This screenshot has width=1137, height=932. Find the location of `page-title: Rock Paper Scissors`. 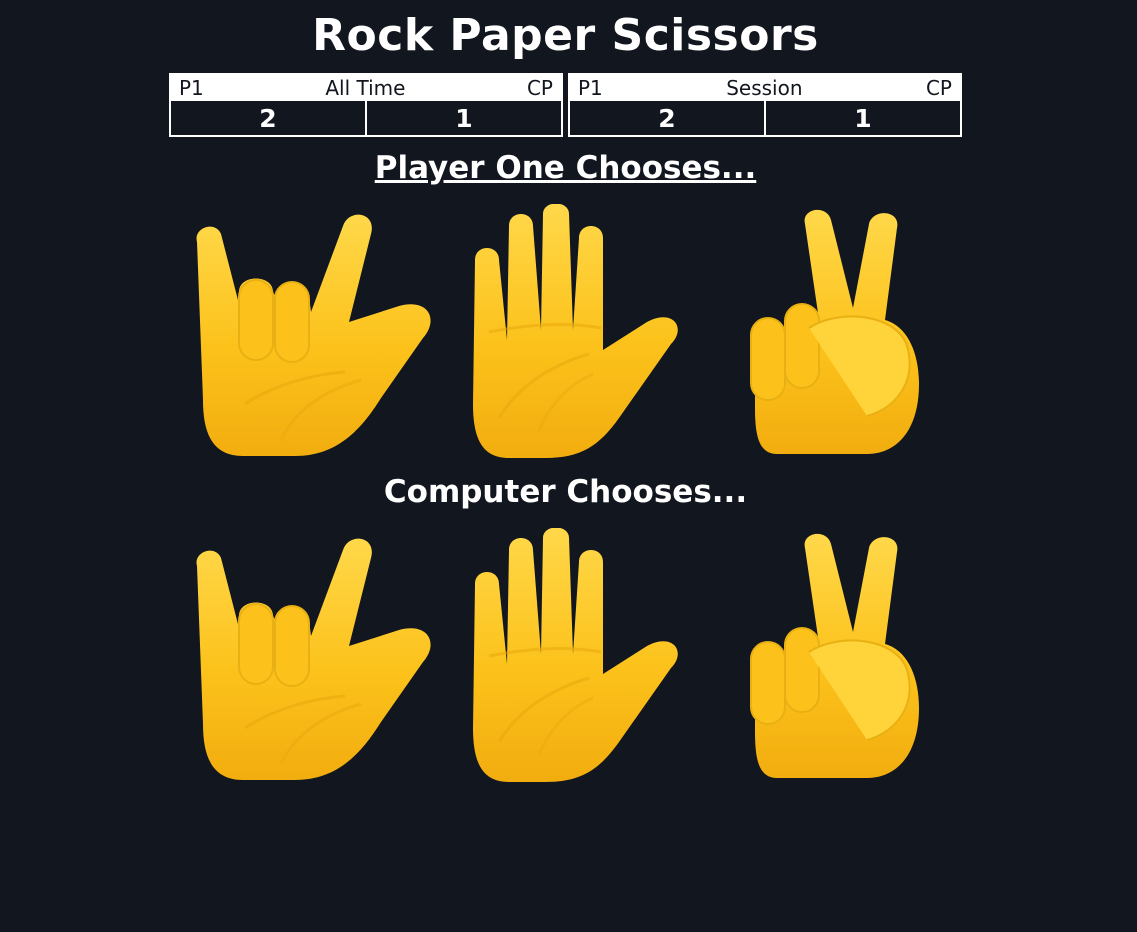

page-title: Rock Paper Scissors is located at coordinates (565, 35).